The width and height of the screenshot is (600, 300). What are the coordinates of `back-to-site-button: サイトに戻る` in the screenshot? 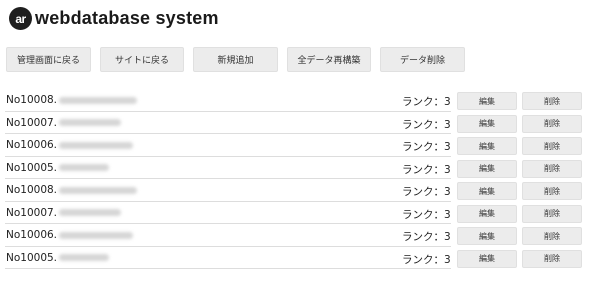 It's located at (142, 59).